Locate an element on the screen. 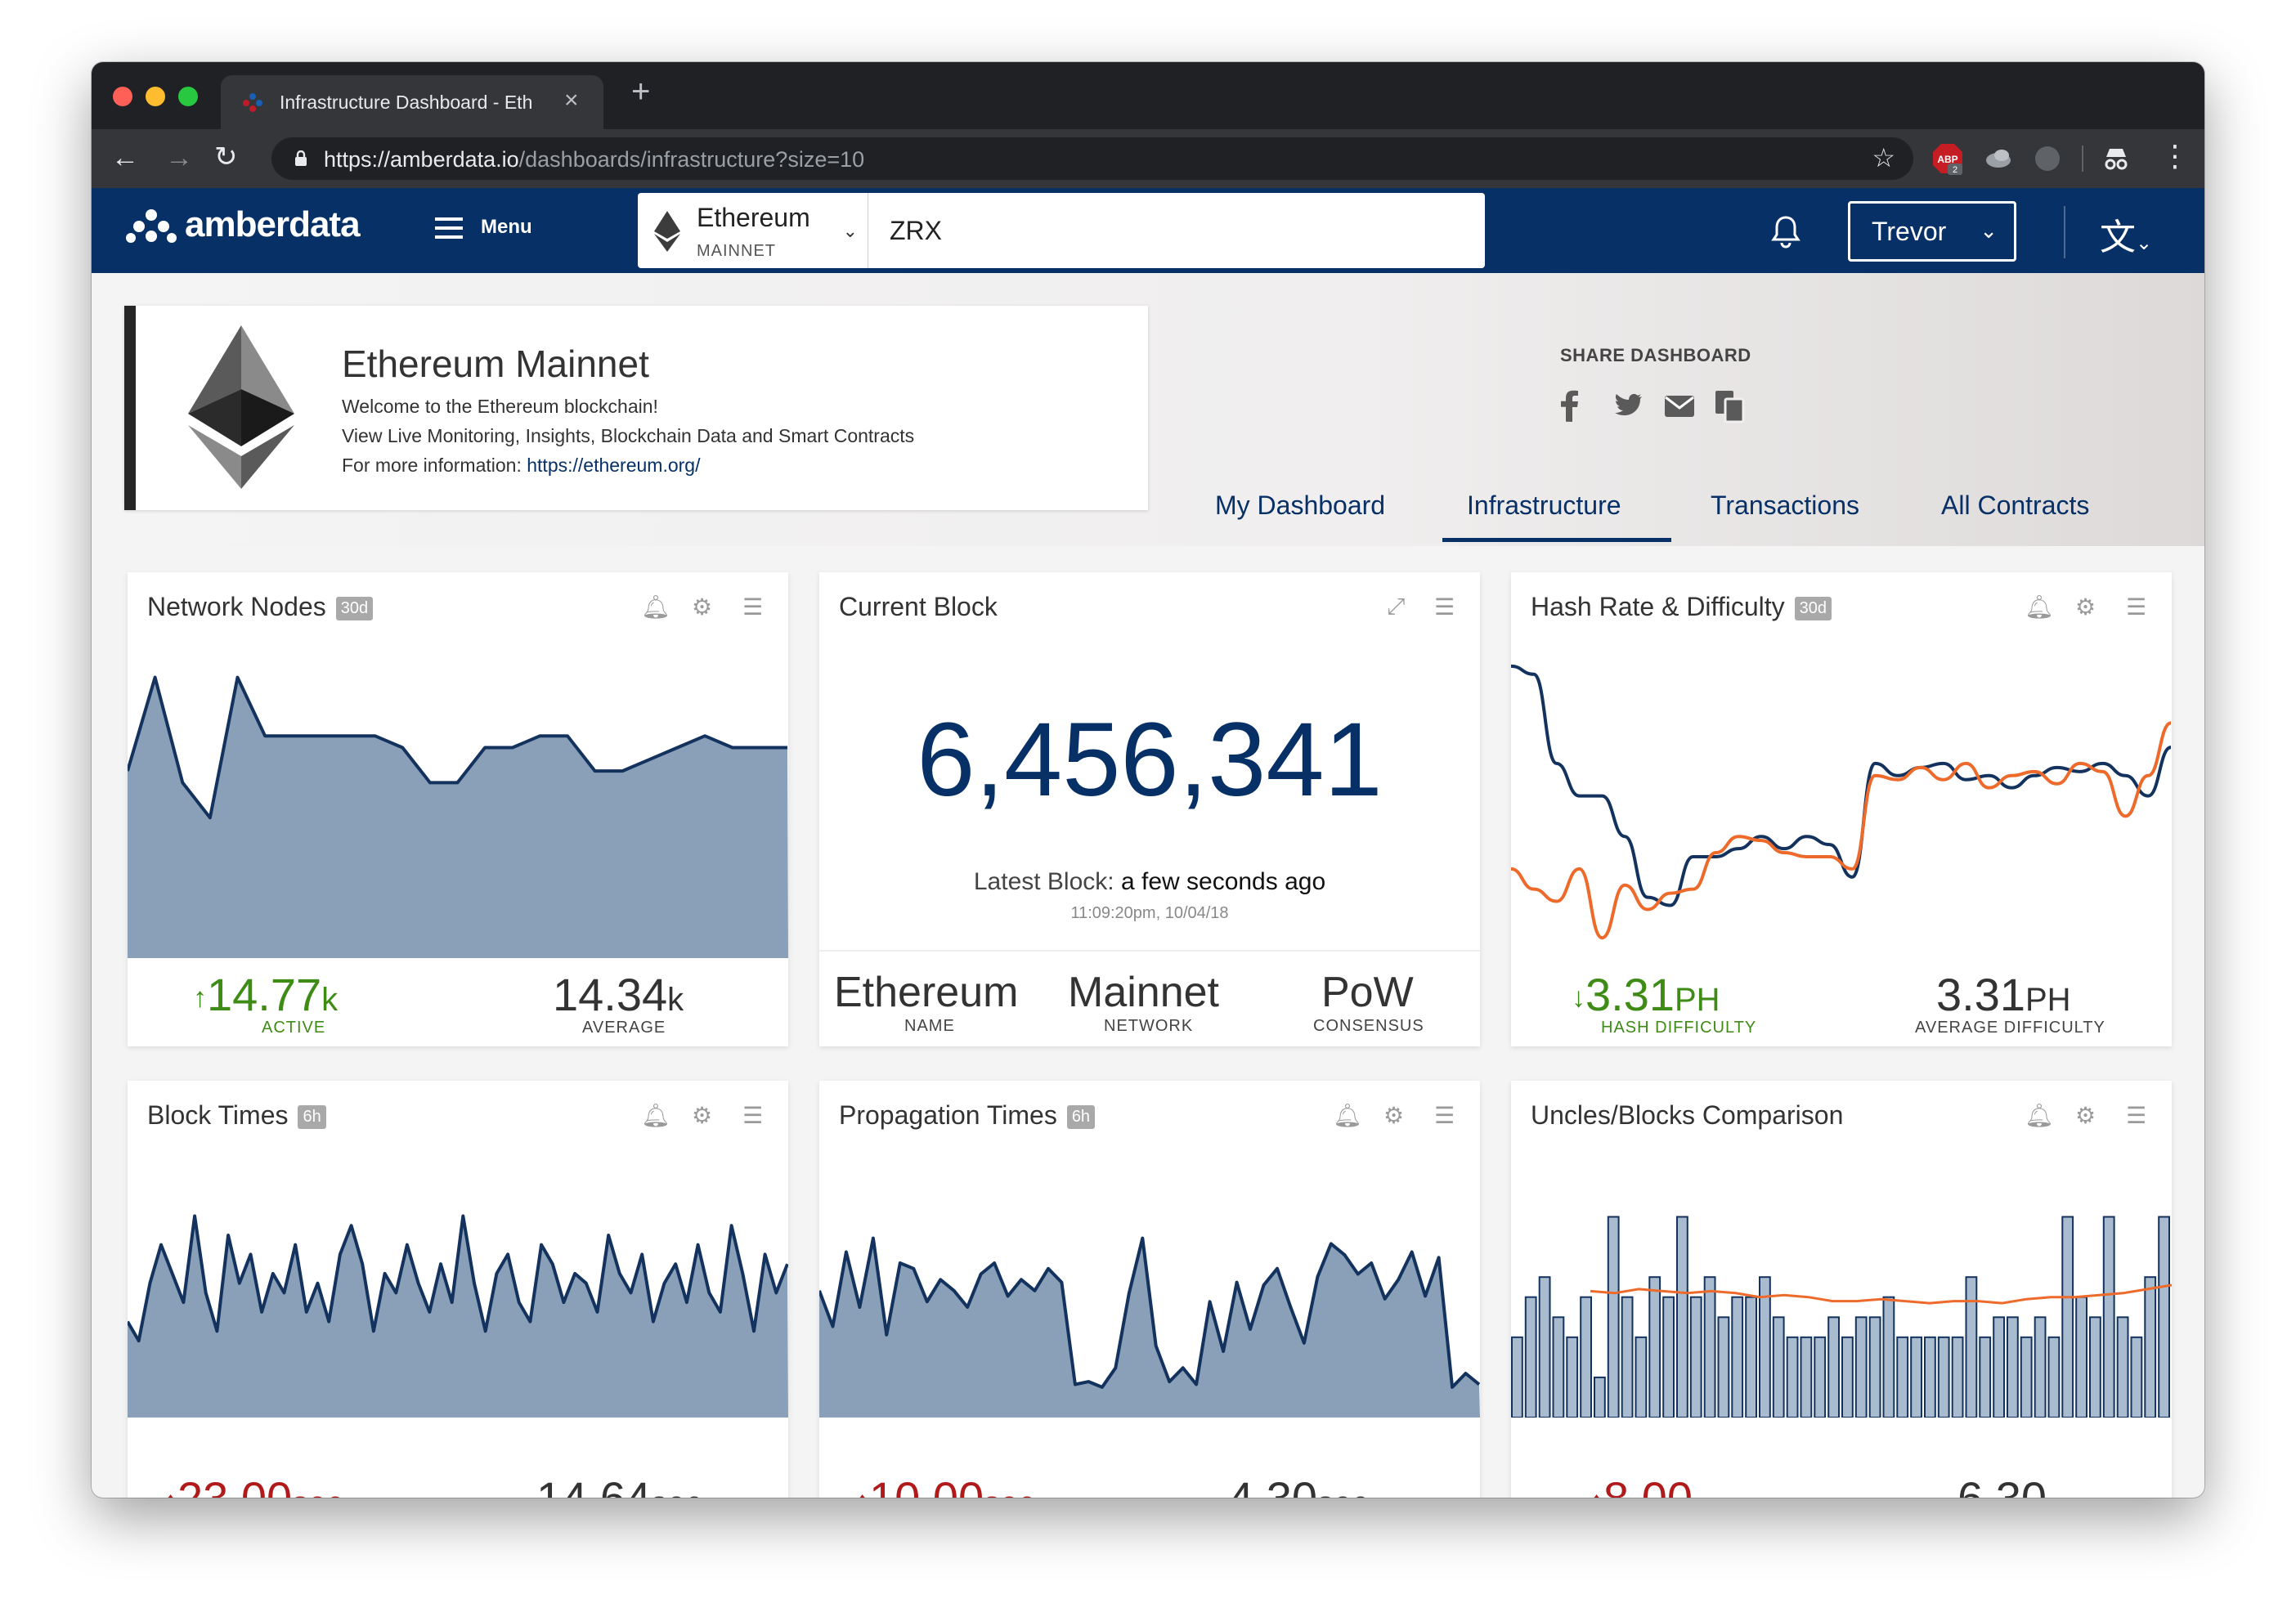 This screenshot has width=2296, height=1617. logo-text: amberdata is located at coordinates (273, 224).